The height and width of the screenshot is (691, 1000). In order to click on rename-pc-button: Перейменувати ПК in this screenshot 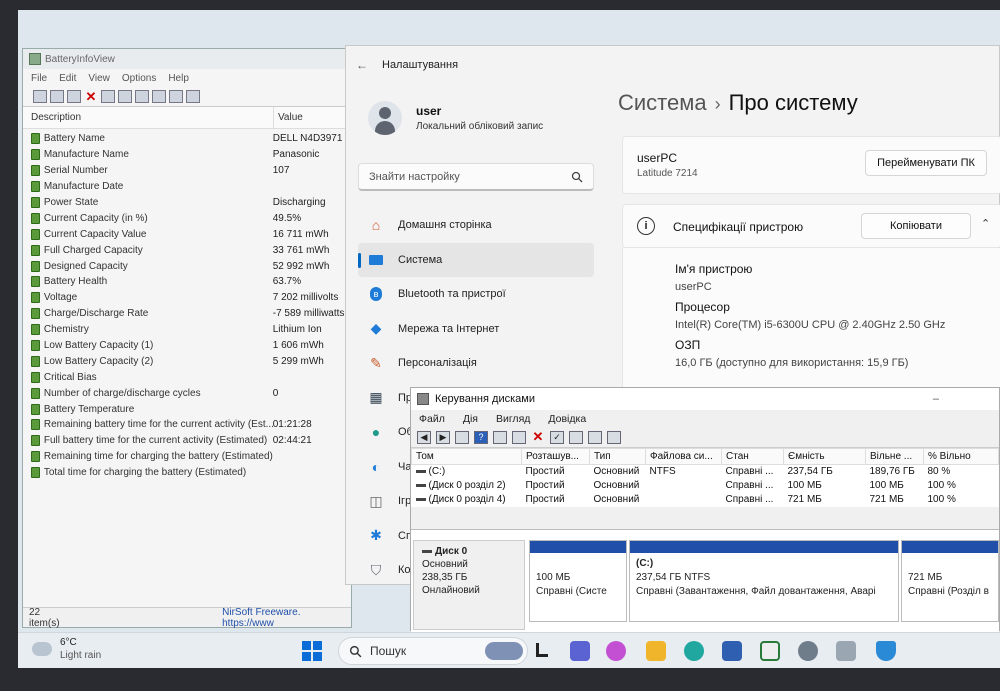, I will do `click(926, 163)`.